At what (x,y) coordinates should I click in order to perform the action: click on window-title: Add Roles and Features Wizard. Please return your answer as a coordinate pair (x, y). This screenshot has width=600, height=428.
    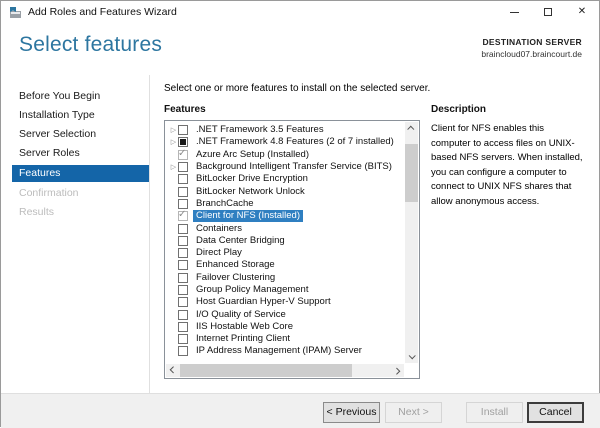
    Looking at the image, I should click on (102, 12).